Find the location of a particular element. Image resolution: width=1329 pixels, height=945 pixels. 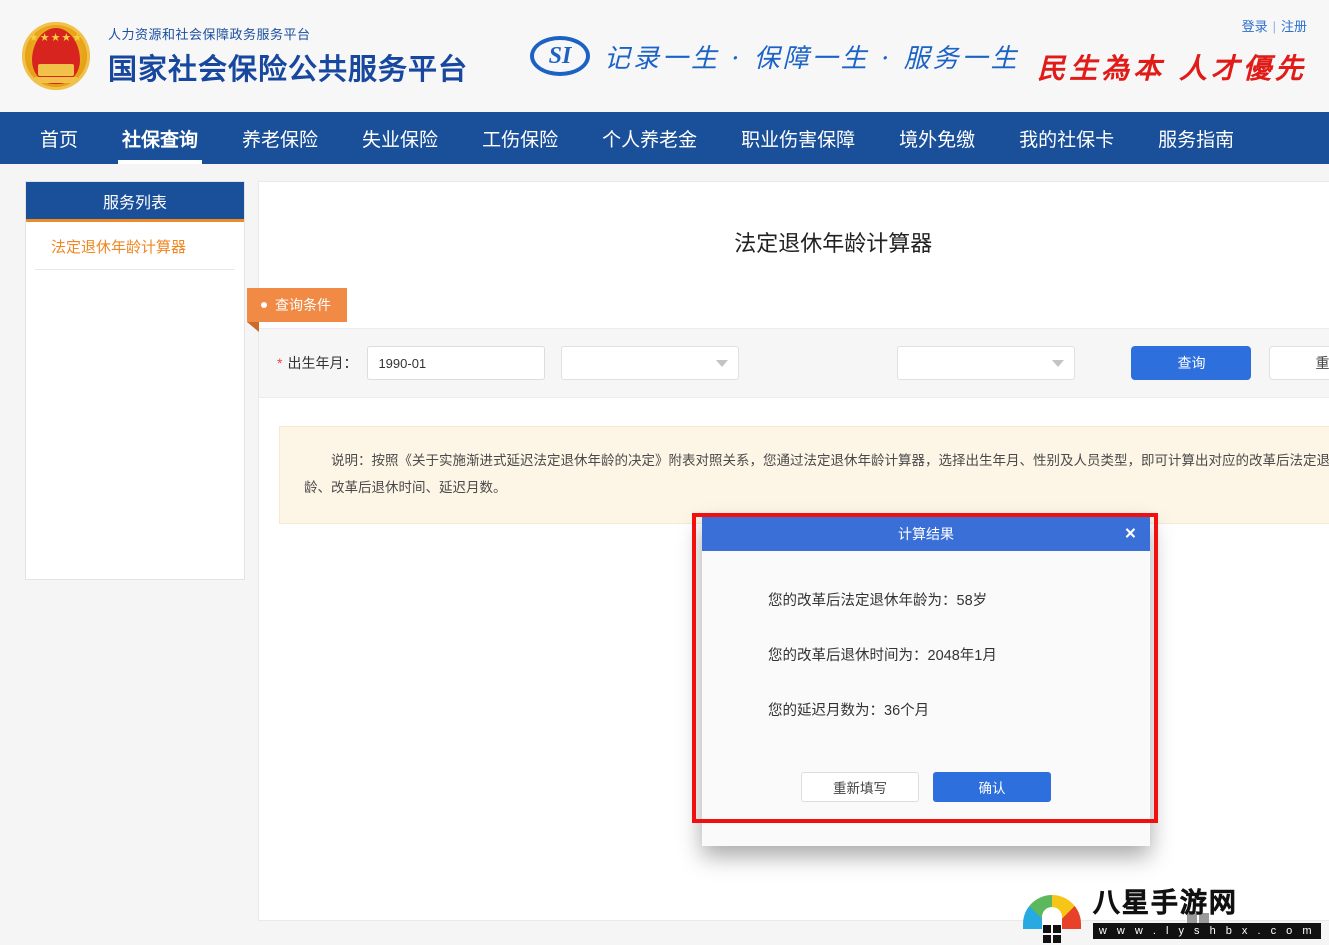

bullet-icon is located at coordinates (264, 305).